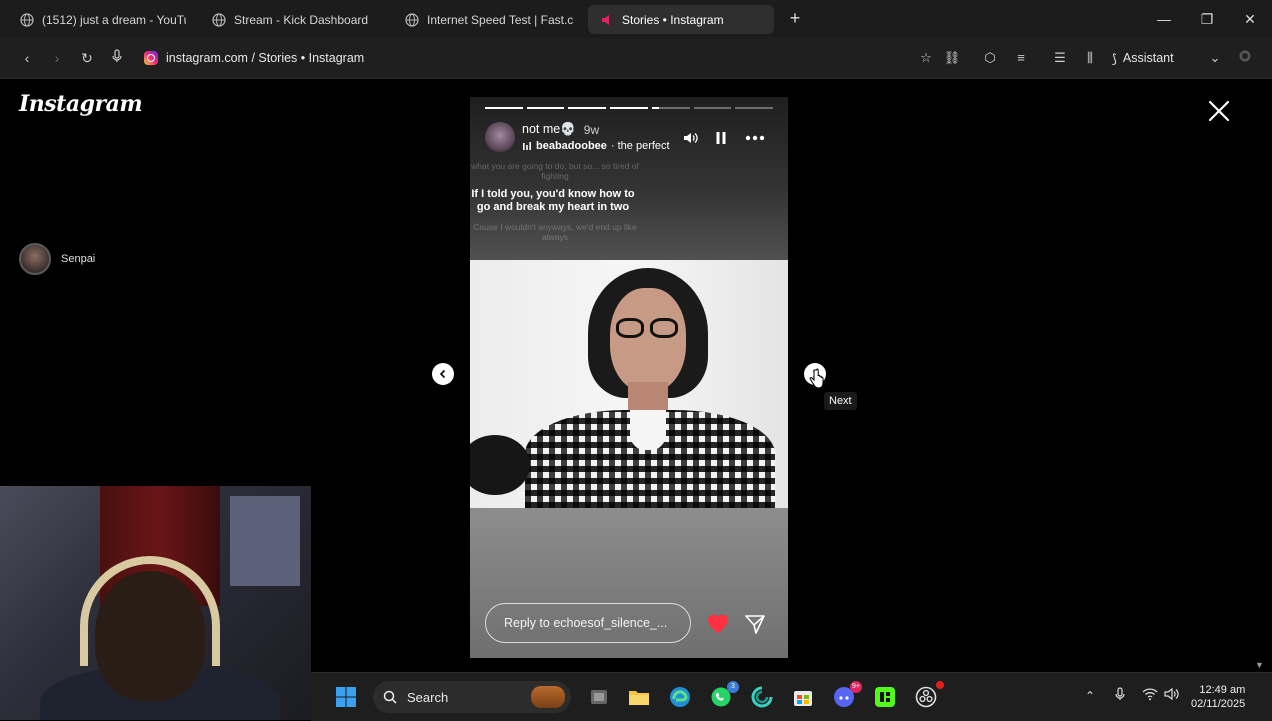 Image resolution: width=1272 pixels, height=721 pixels. What do you see at coordinates (762, 697) in the screenshot?
I see `browser-app-icon` at bounding box center [762, 697].